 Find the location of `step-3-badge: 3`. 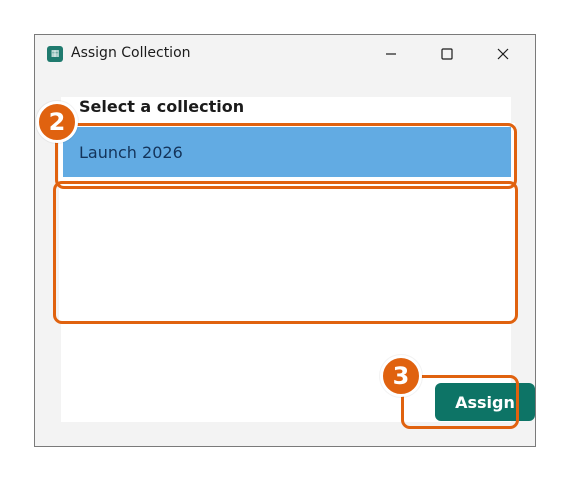

step-3-badge: 3 is located at coordinates (401, 376).